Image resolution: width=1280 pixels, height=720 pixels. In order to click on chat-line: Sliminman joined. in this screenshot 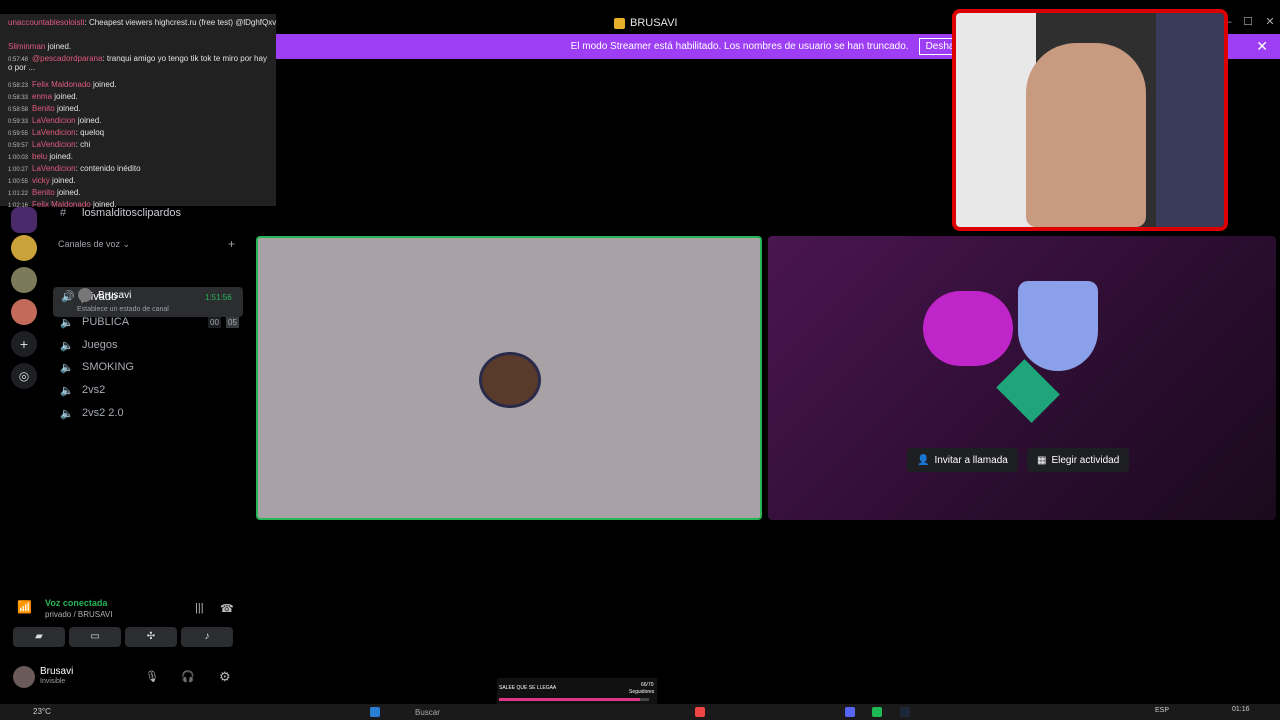, I will do `click(40, 46)`.